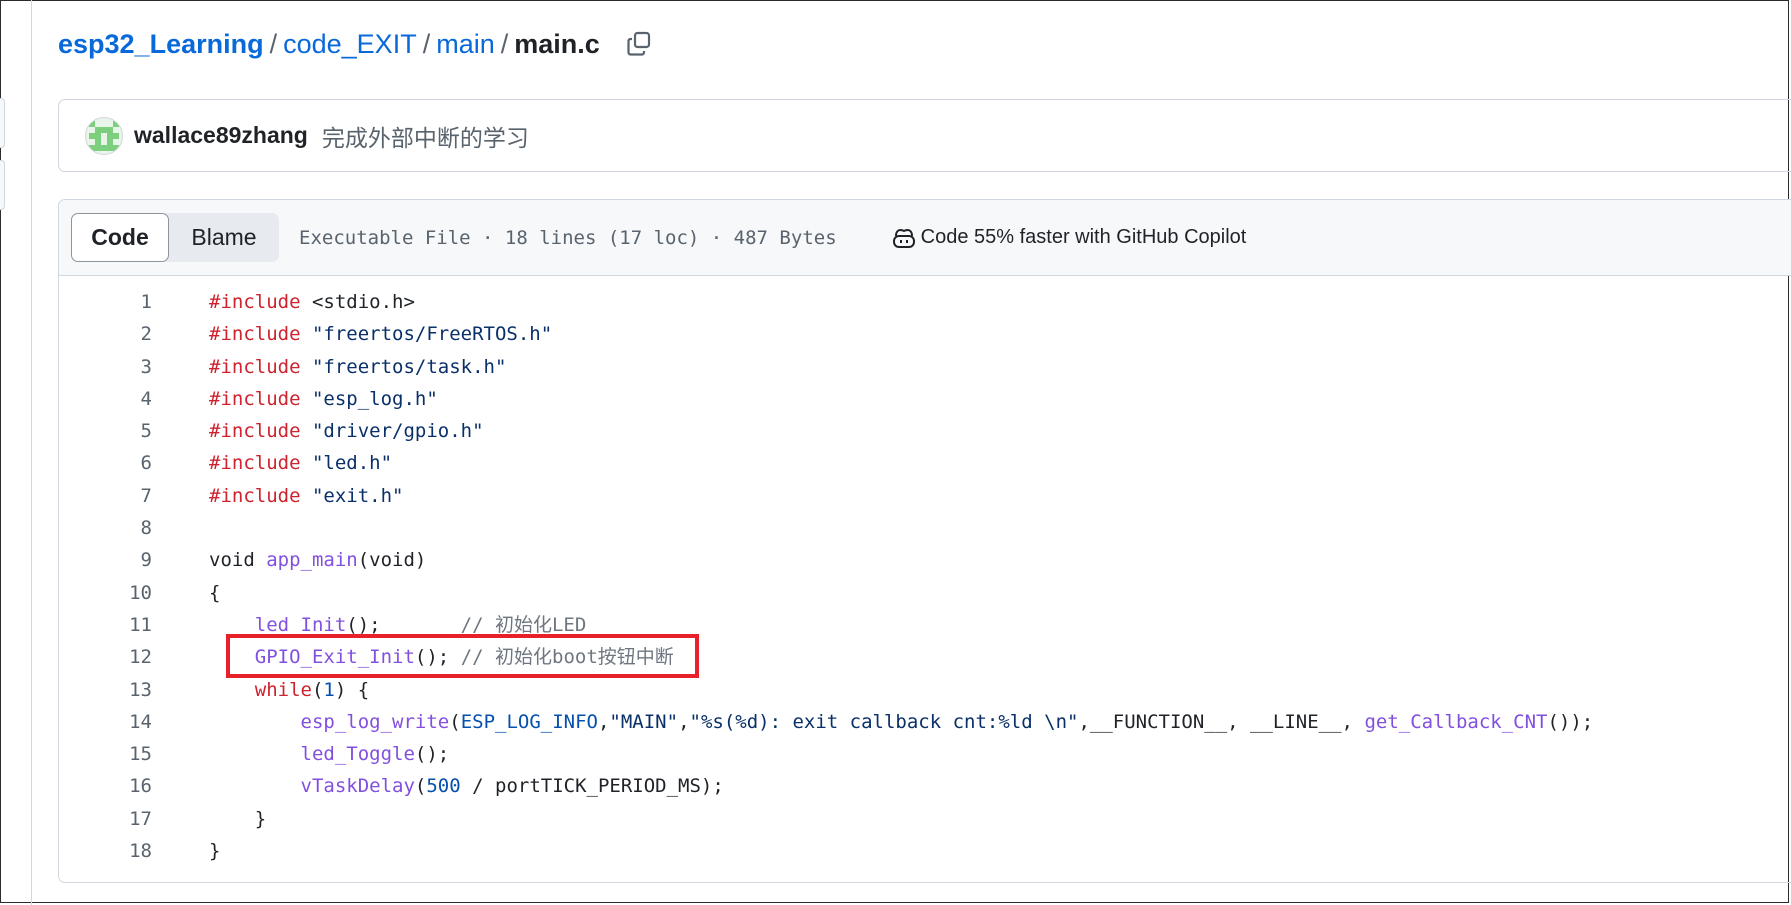 The image size is (1791, 905). I want to click on breadcrumb-repo-link: esp32_Learning, so click(161, 44).